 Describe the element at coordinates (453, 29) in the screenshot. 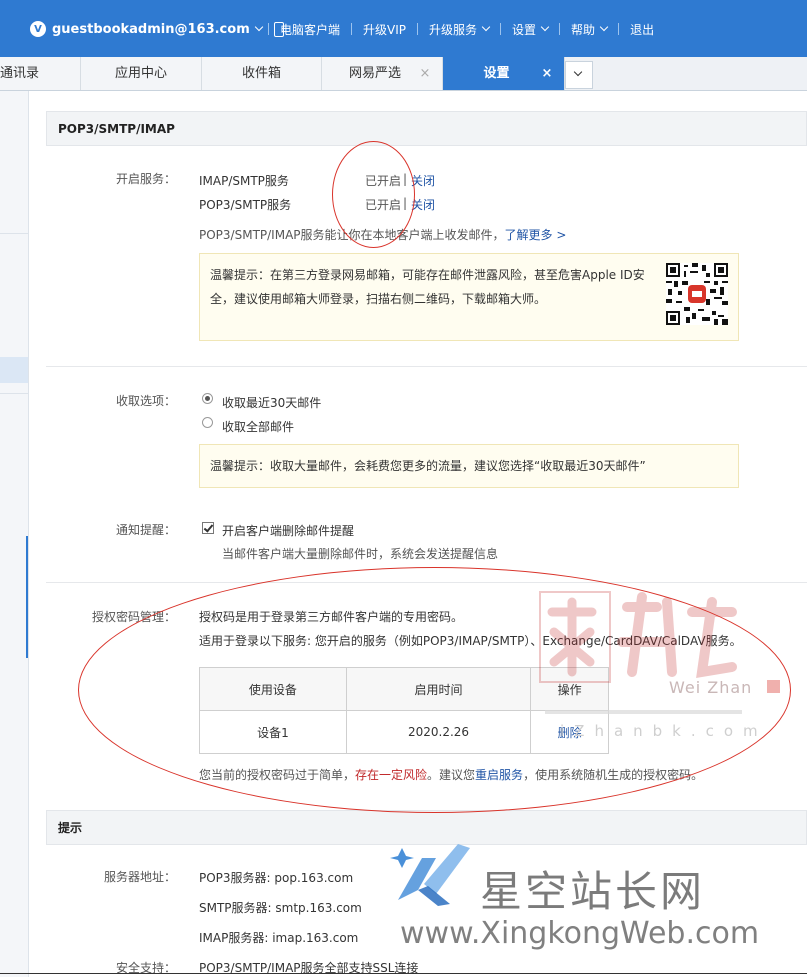

I see `nav-upgrade-service-label: 升级服务` at that location.